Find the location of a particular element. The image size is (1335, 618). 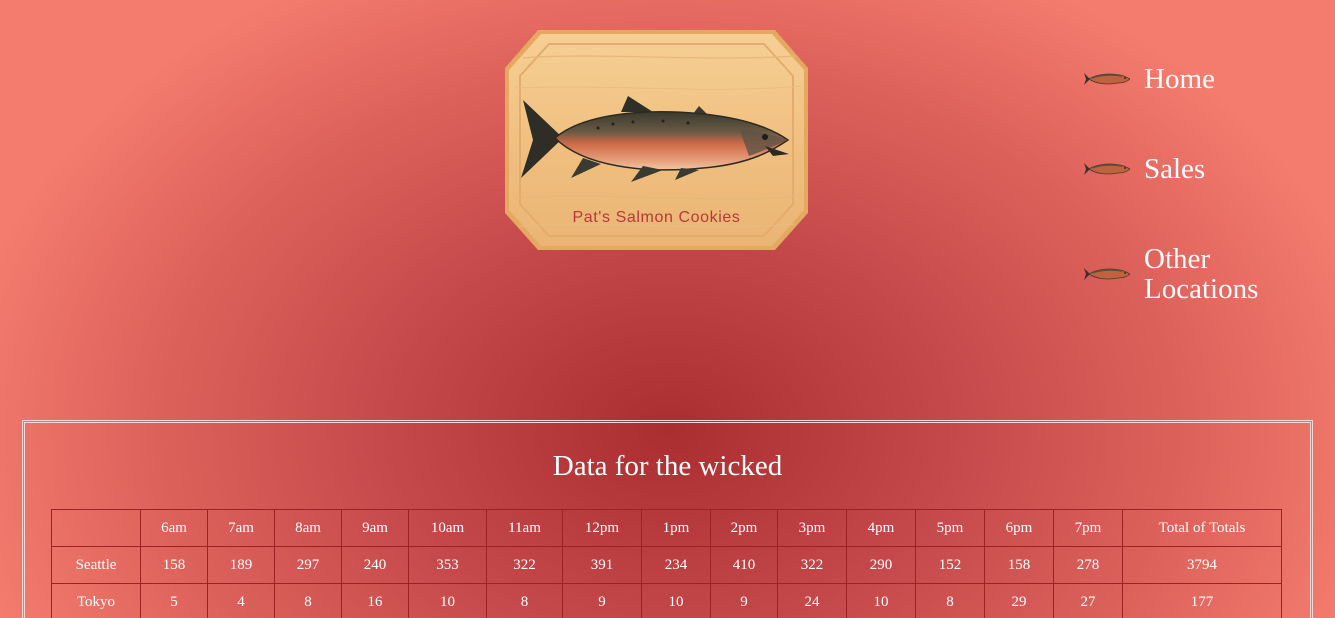

table-header-cell: 1pm is located at coordinates (676, 528).